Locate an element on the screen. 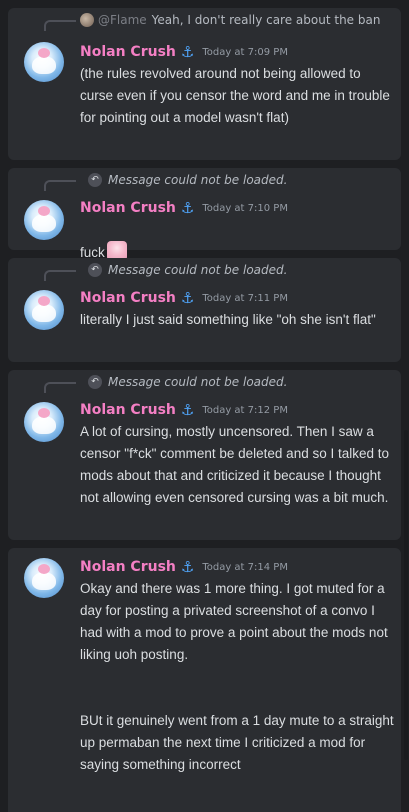 The width and height of the screenshot is (409, 812). timestamp: Today at 7:09 PM is located at coordinates (245, 52).